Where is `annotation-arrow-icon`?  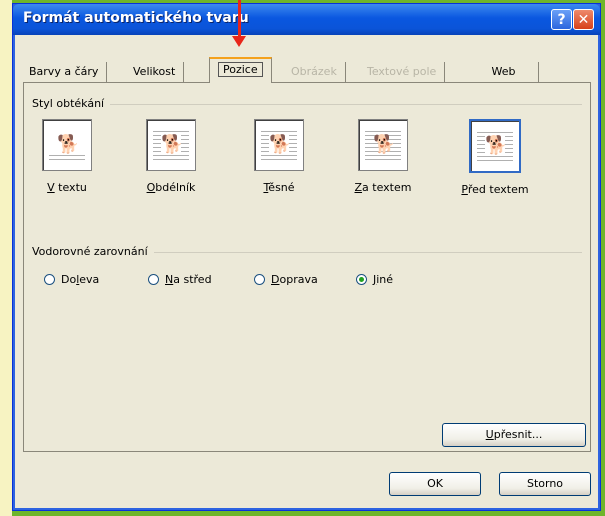 annotation-arrow-icon is located at coordinates (239, 41).